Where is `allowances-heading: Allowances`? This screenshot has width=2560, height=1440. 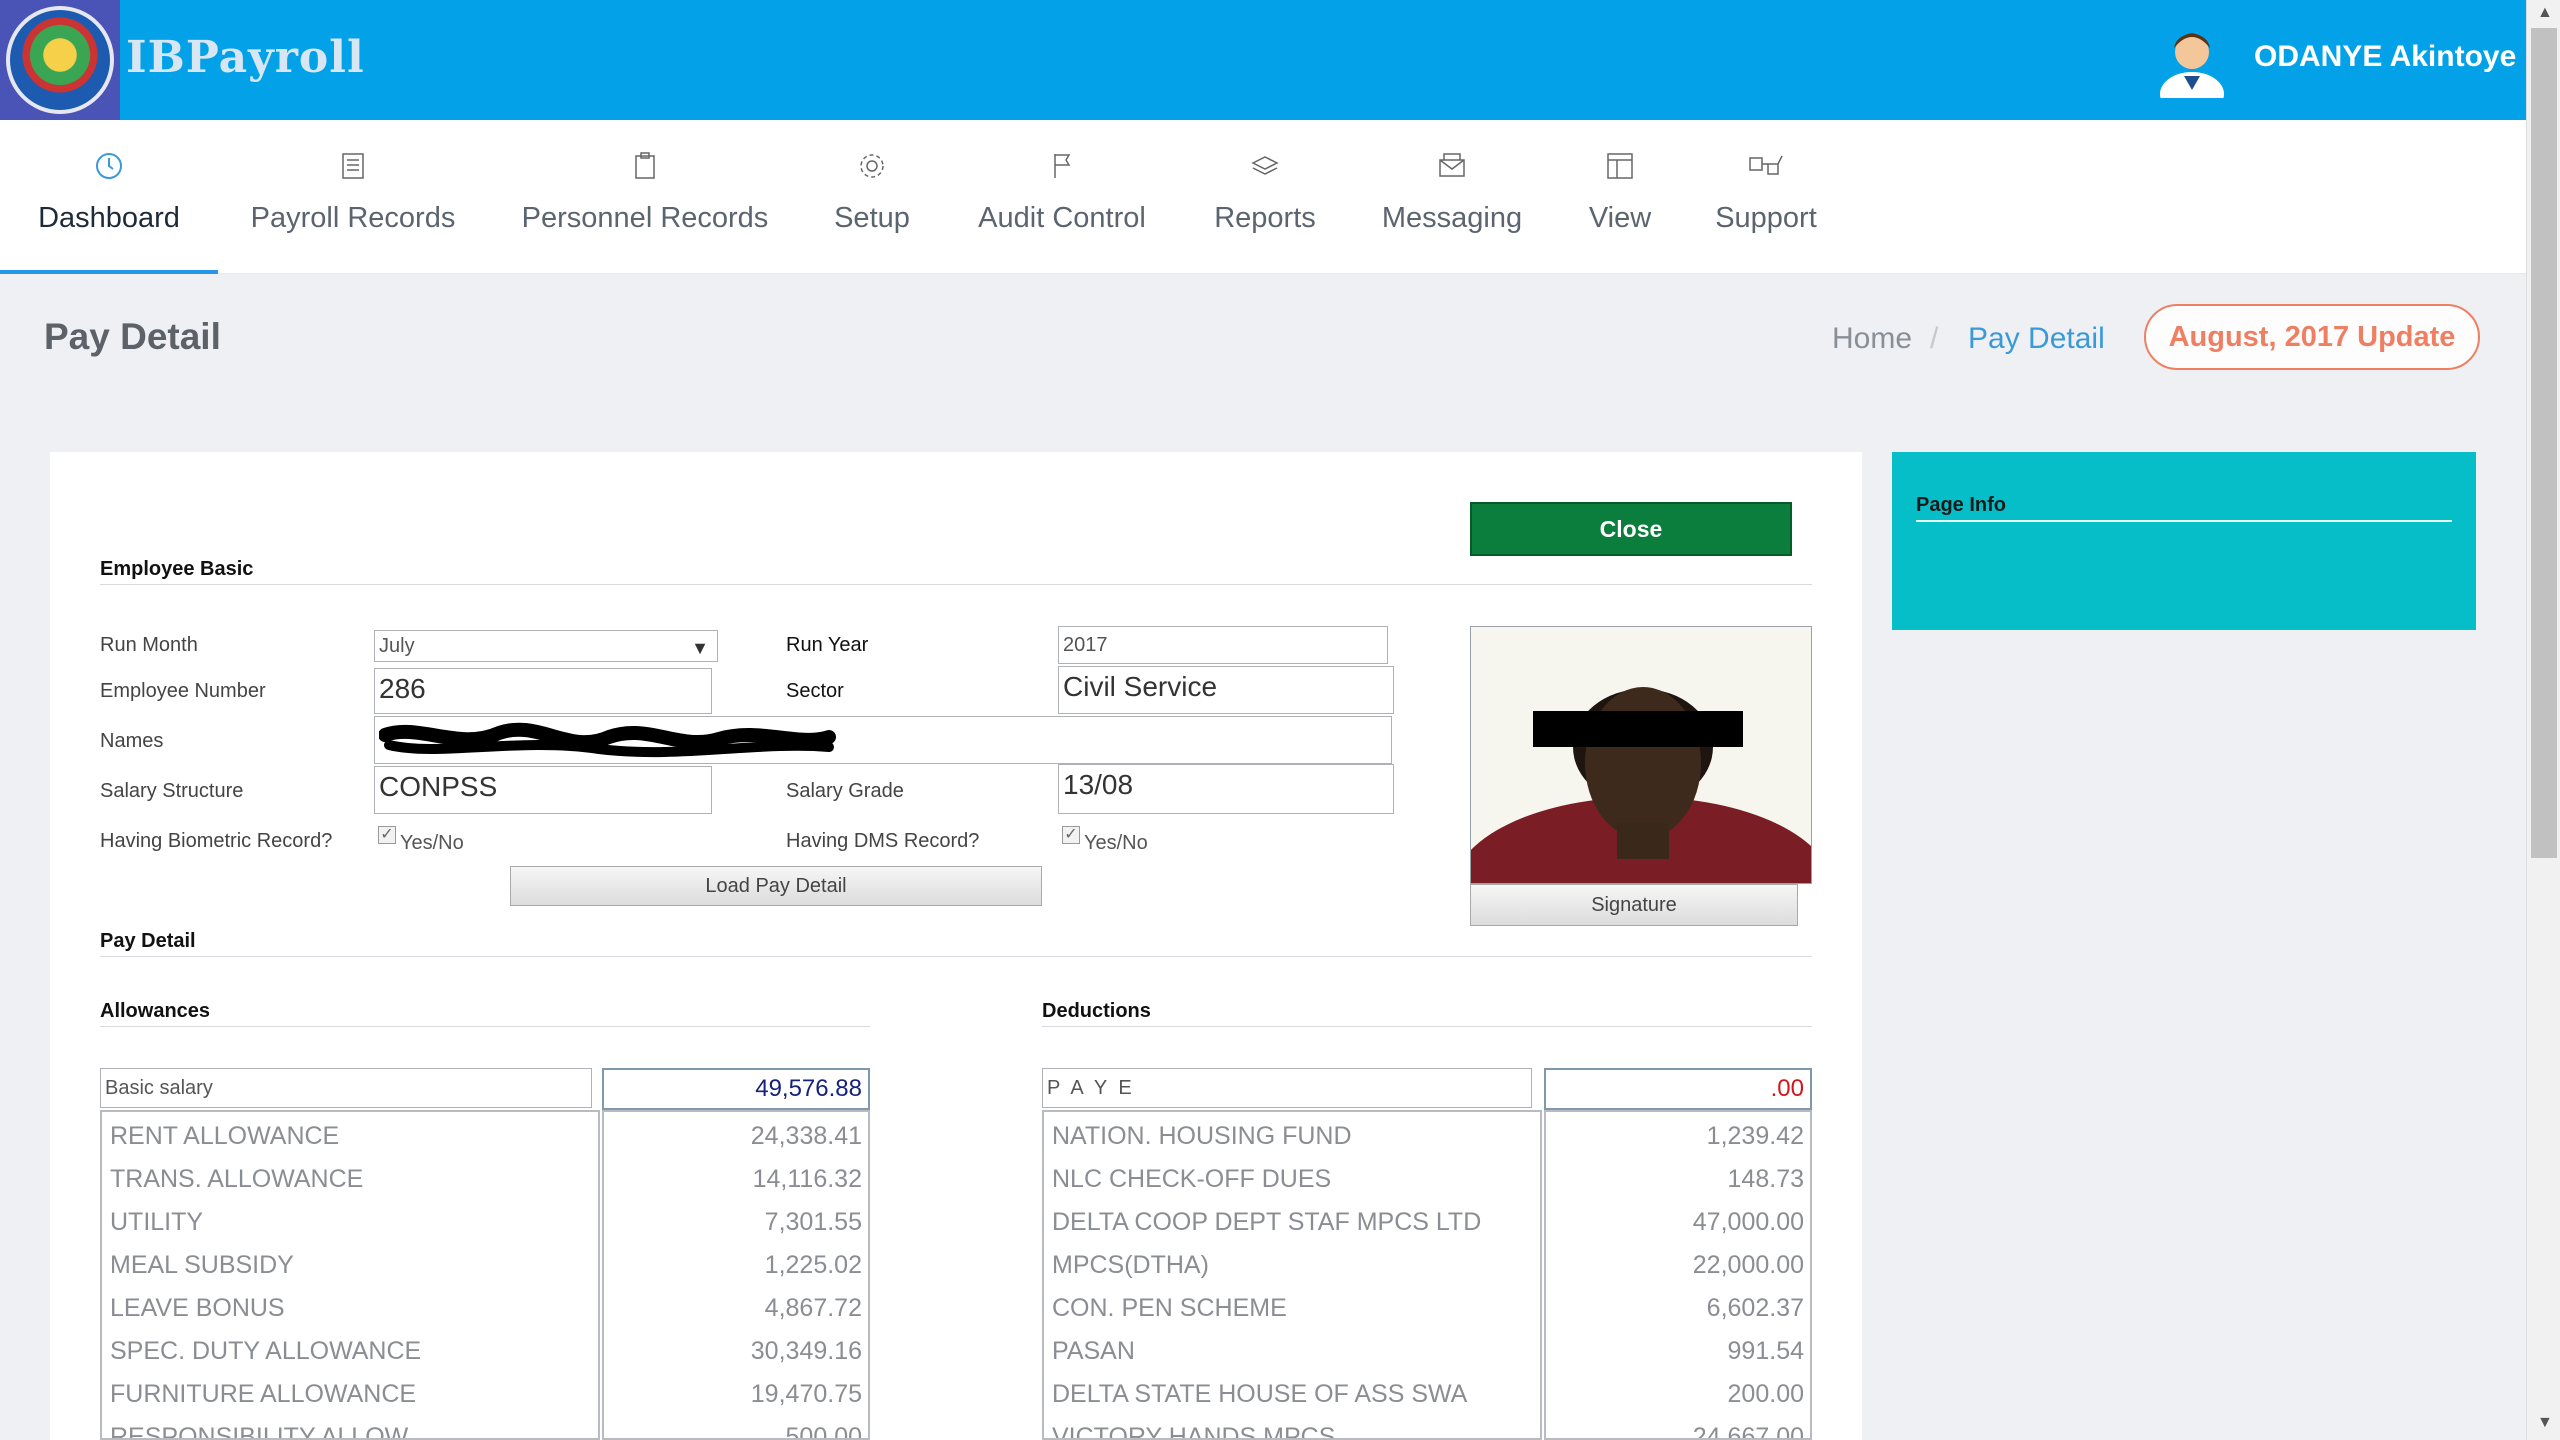 allowances-heading: Allowances is located at coordinates (155, 1011).